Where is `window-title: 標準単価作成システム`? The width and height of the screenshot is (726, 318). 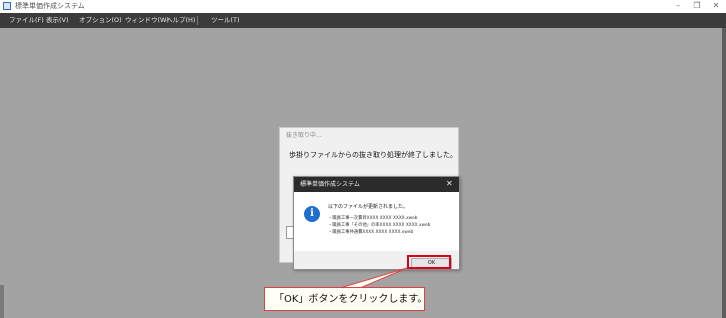
window-title: 標準単価作成システム is located at coordinates (50, 6).